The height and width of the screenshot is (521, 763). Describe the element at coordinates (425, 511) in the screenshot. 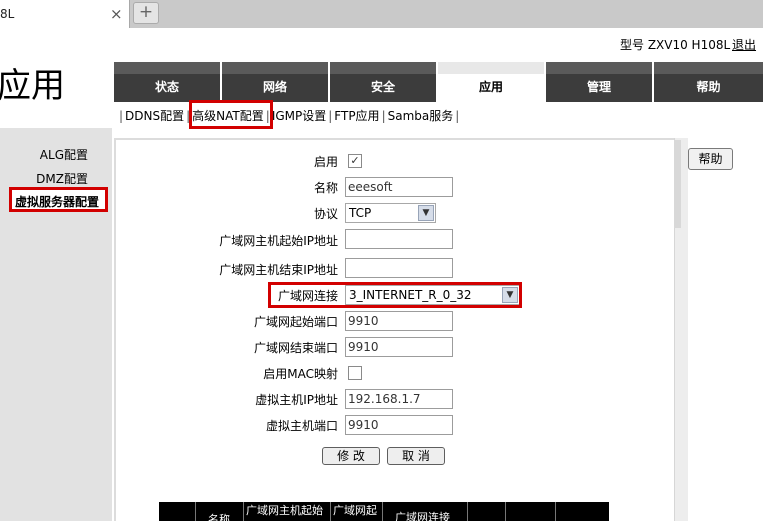

I see `table-header-wan-connection: 广域网连接` at that location.